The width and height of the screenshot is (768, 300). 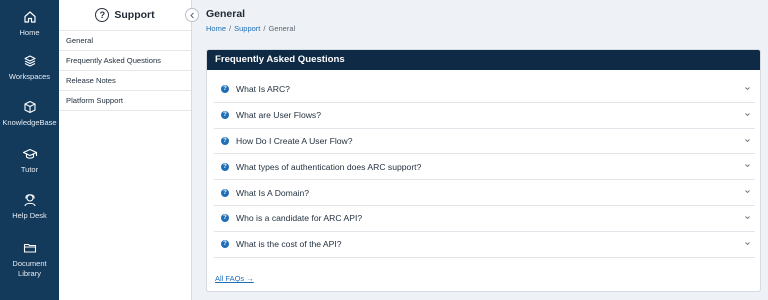 What do you see at coordinates (294, 140) in the screenshot?
I see `faq-question: How Do I Create A User Flow?` at bounding box center [294, 140].